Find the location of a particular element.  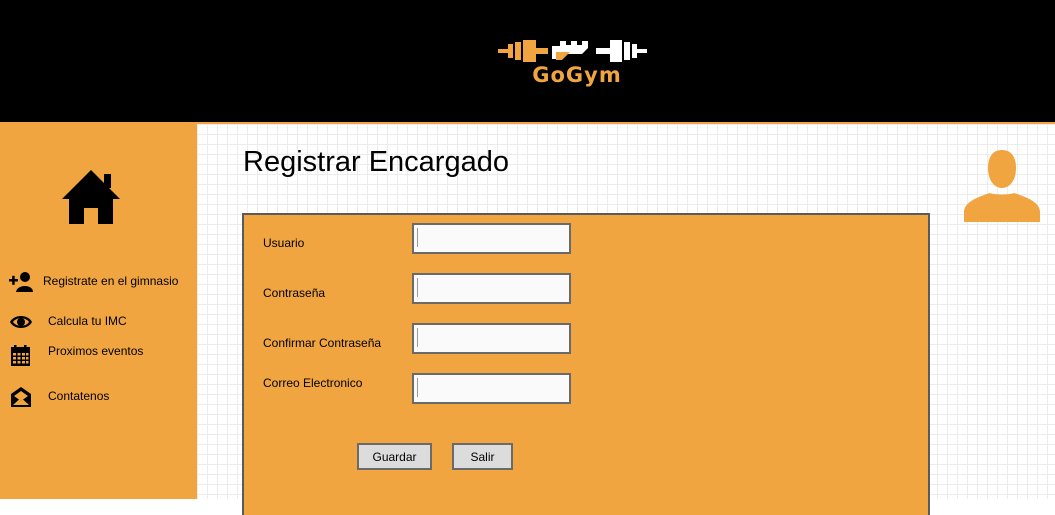

sidebar-item-eventos: Proximos eventos is located at coordinates (98, 352).